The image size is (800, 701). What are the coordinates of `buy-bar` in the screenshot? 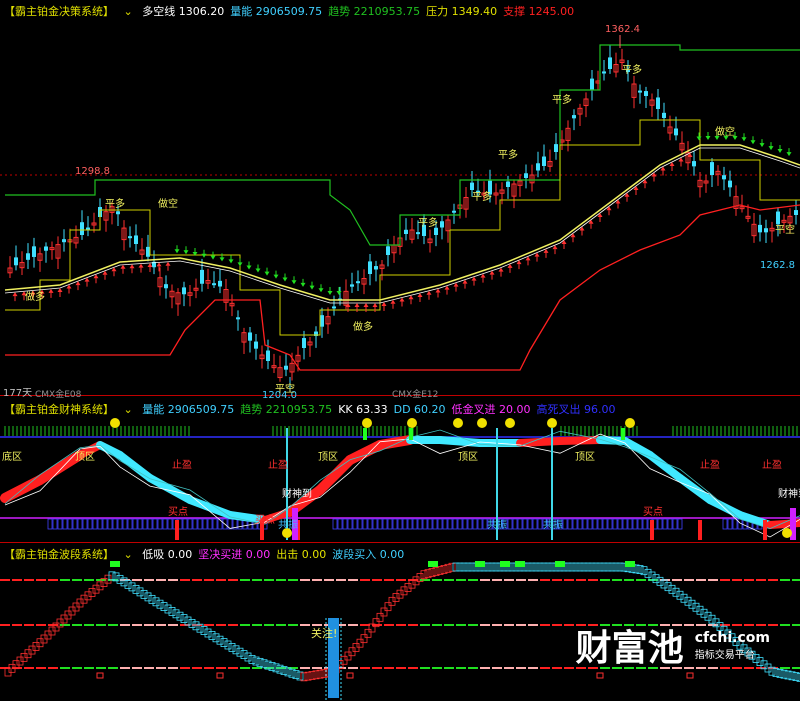 It's located at (765, 530).